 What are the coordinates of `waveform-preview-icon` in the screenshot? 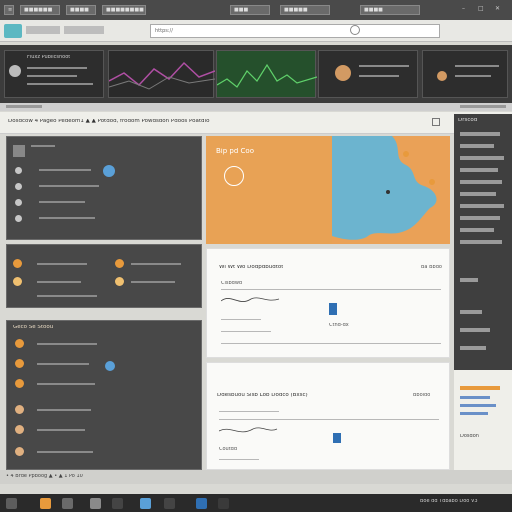 It's located at (267, 75).